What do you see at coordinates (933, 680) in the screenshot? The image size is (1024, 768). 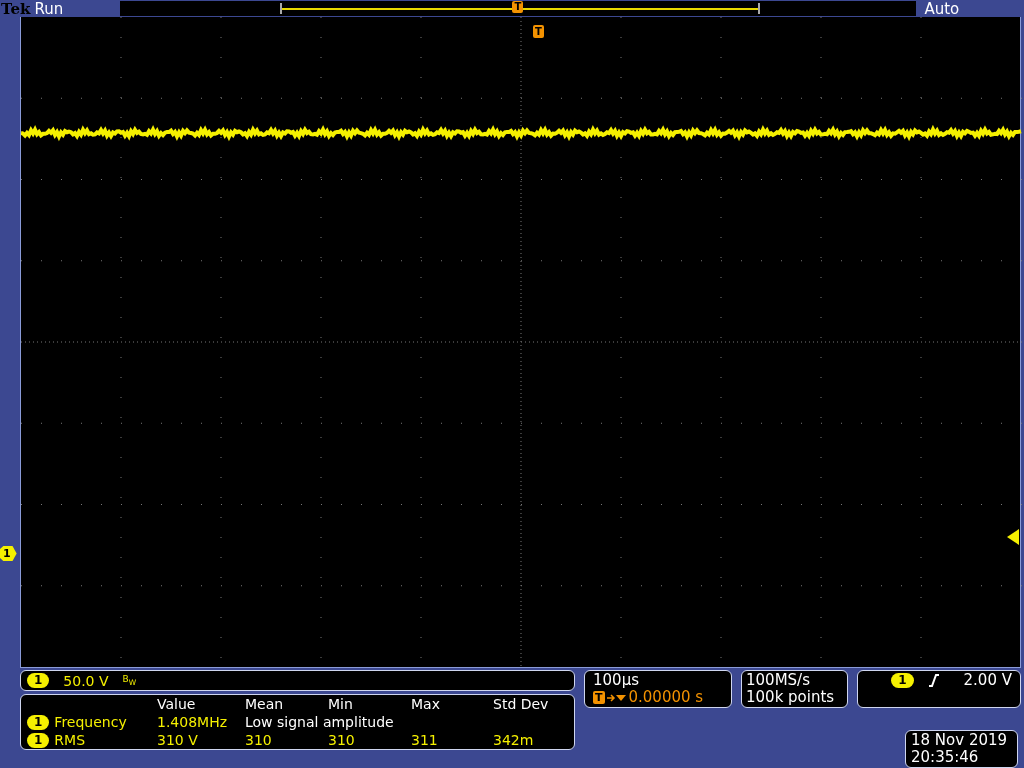 I see `rising-edge-icon` at bounding box center [933, 680].